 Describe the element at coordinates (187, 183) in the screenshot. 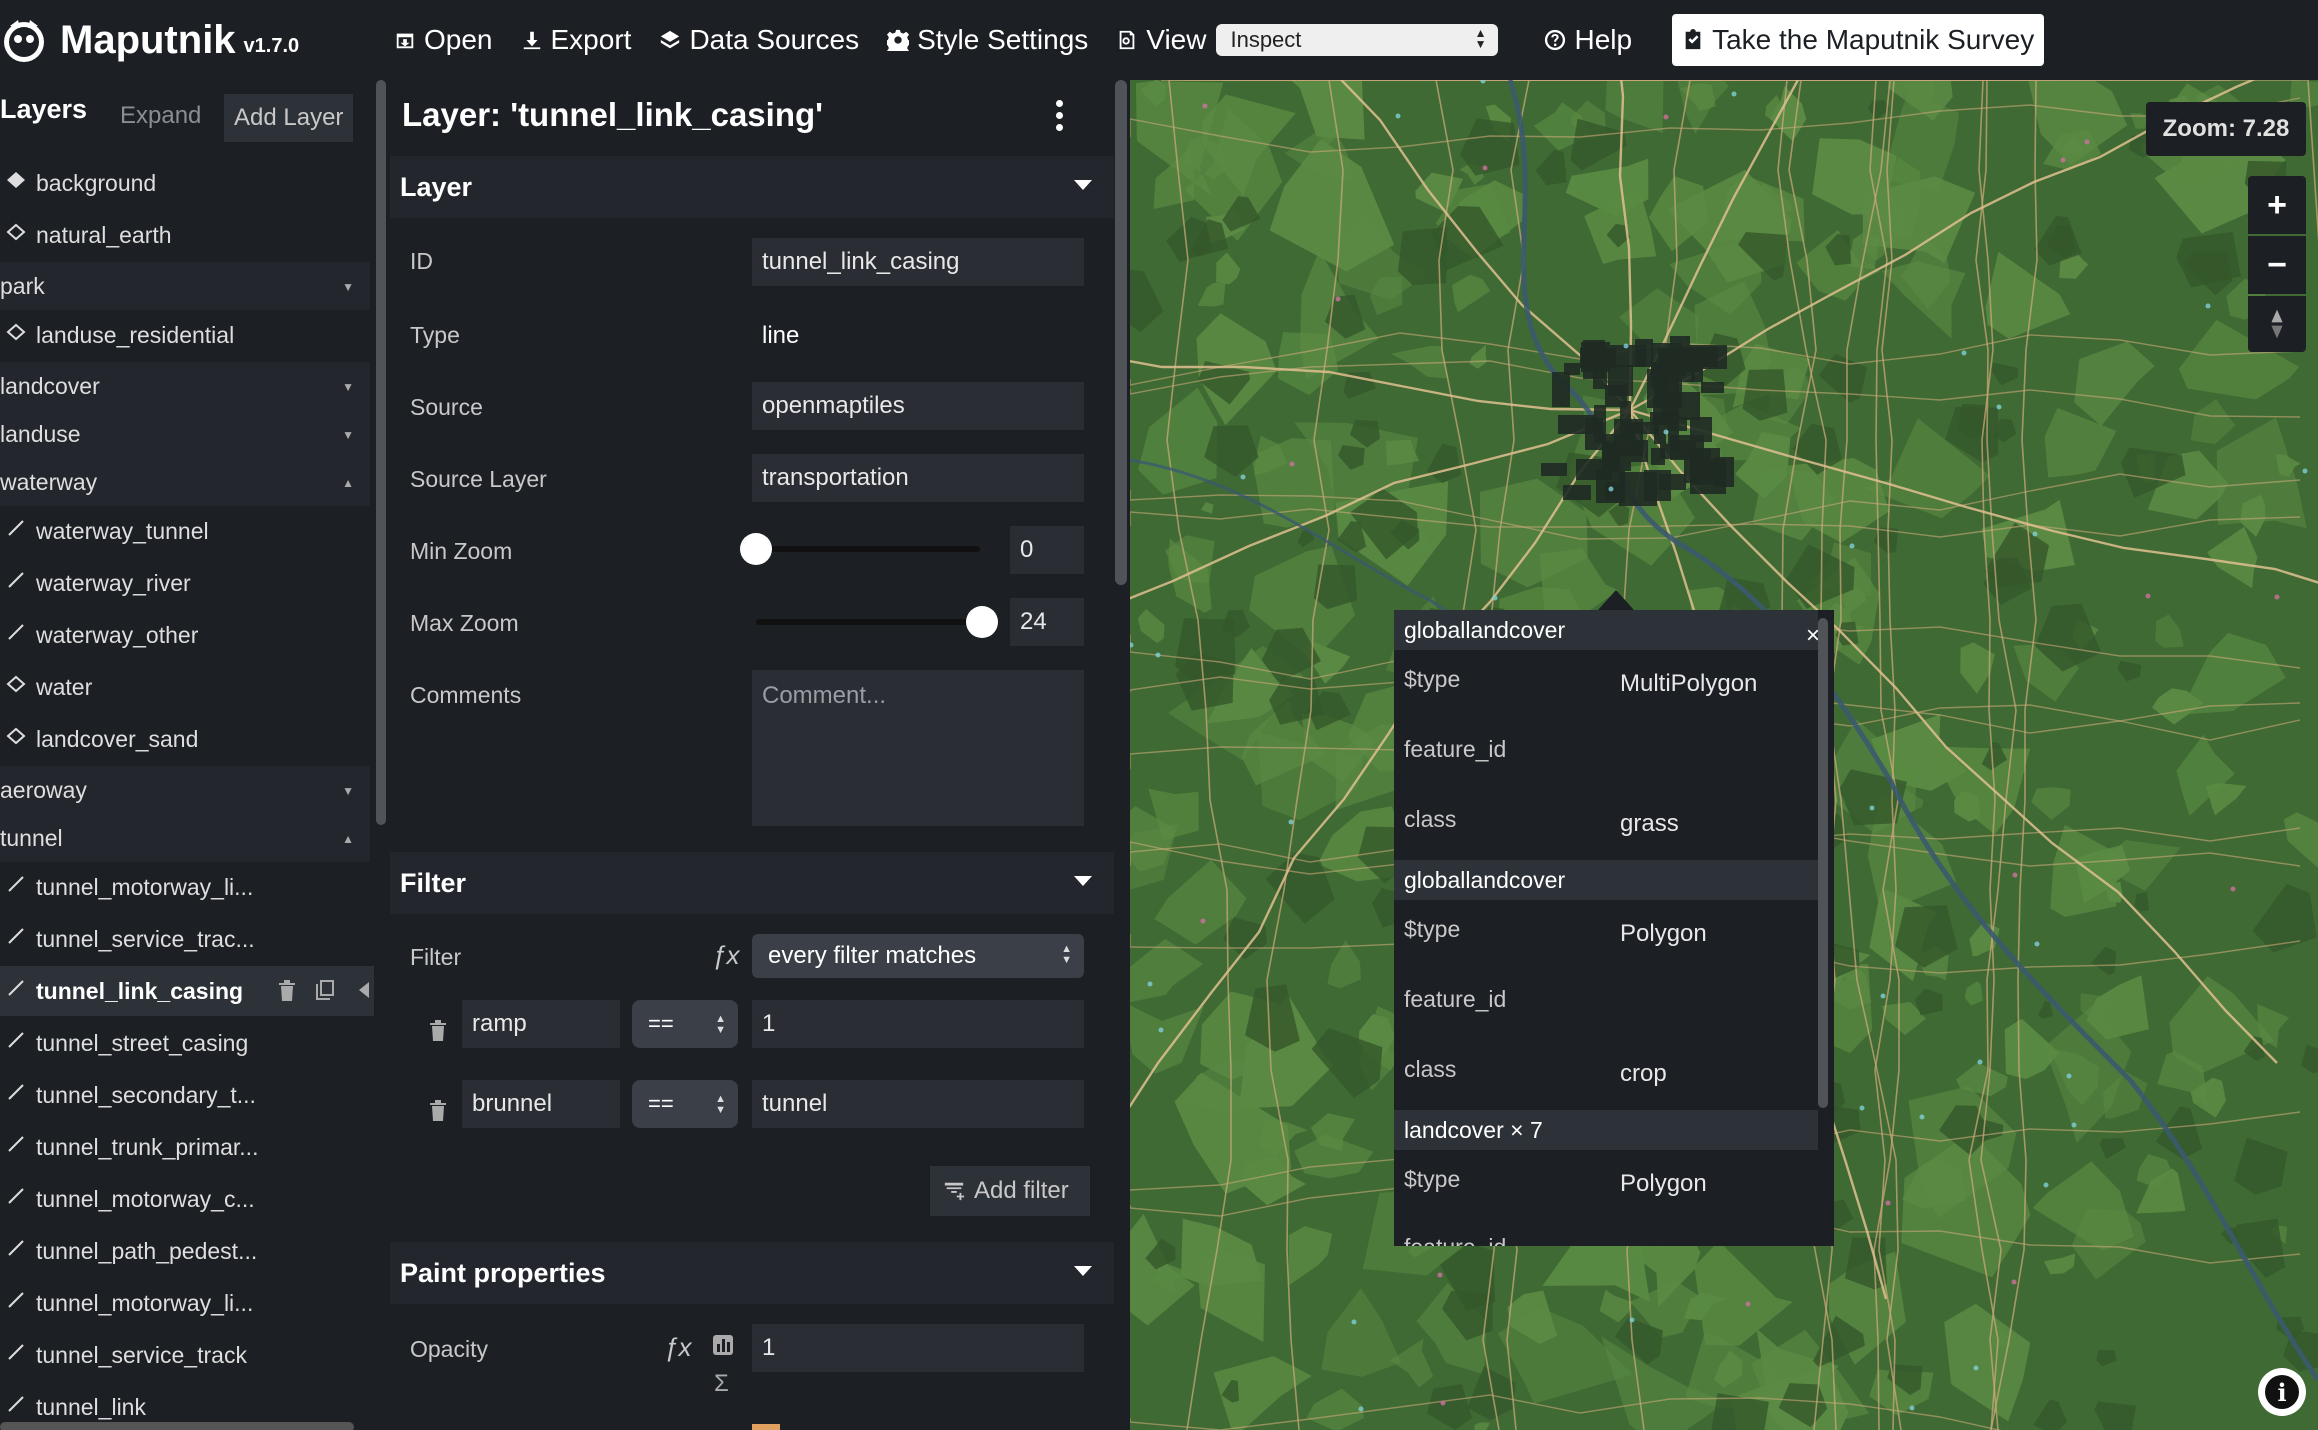

I see `layer-item-background: background` at that location.